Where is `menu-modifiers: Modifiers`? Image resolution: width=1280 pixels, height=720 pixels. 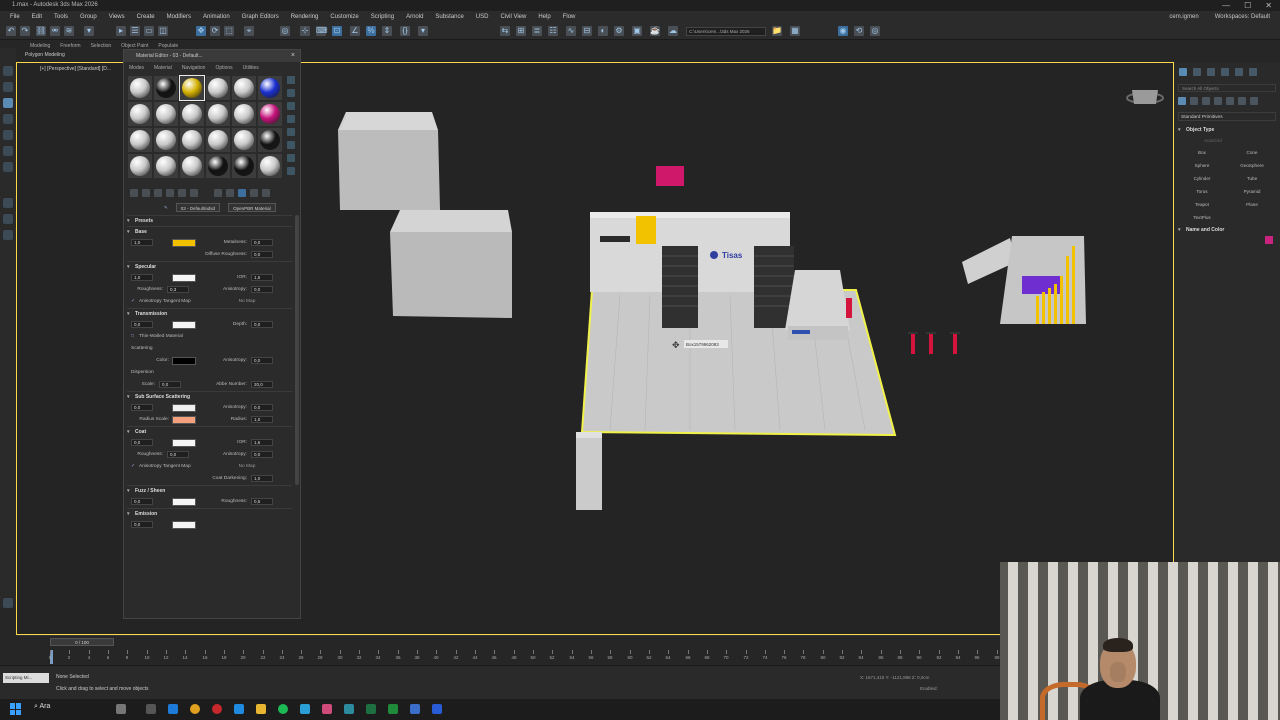 menu-modifiers: Modifiers is located at coordinates (179, 17).